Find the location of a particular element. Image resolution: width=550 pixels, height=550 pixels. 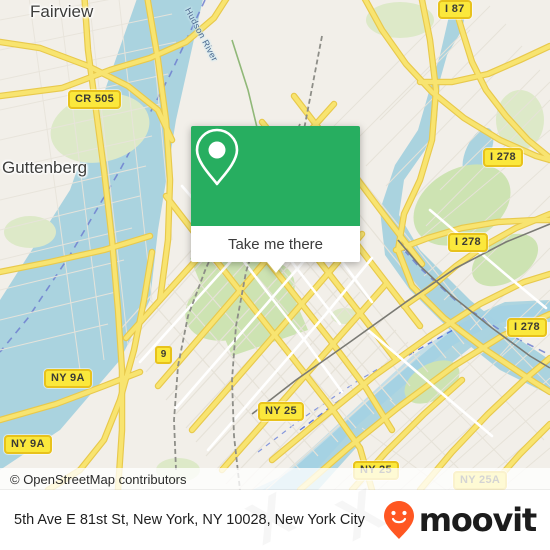

attribution-text: © OpenStreetMap contributors is located at coordinates (98, 479).